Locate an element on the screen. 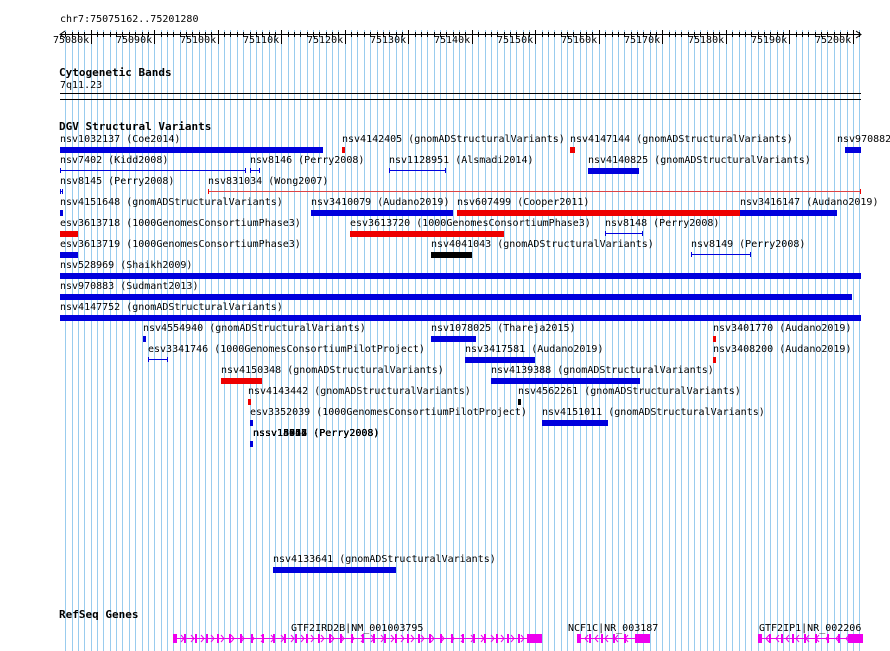 The width and height of the screenshot is (890, 651). variant-label: nsv4554940 (gnomADStructuralVariants) is located at coordinates (254, 328).